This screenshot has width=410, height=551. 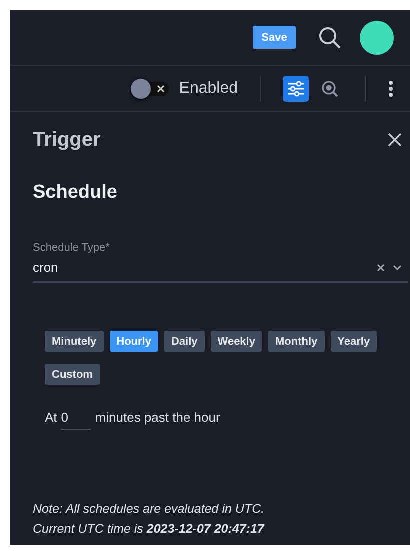 I want to click on section-title: Schedule, so click(x=75, y=193).